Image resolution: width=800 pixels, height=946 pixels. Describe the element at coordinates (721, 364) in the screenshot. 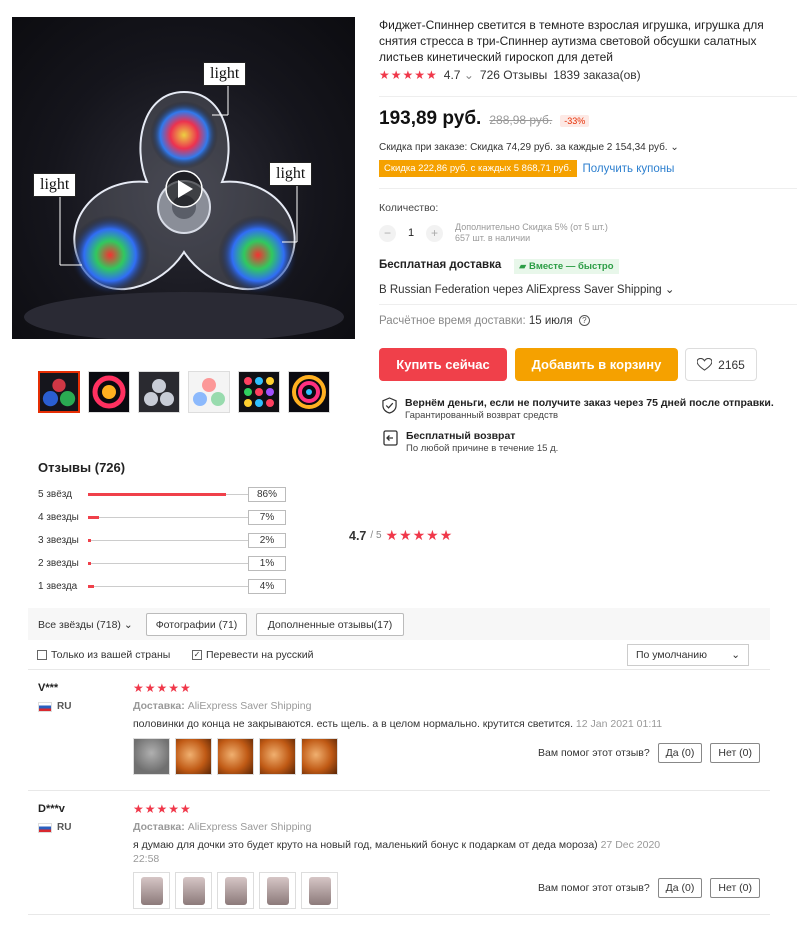

I see `wishlist-button: 2165` at that location.